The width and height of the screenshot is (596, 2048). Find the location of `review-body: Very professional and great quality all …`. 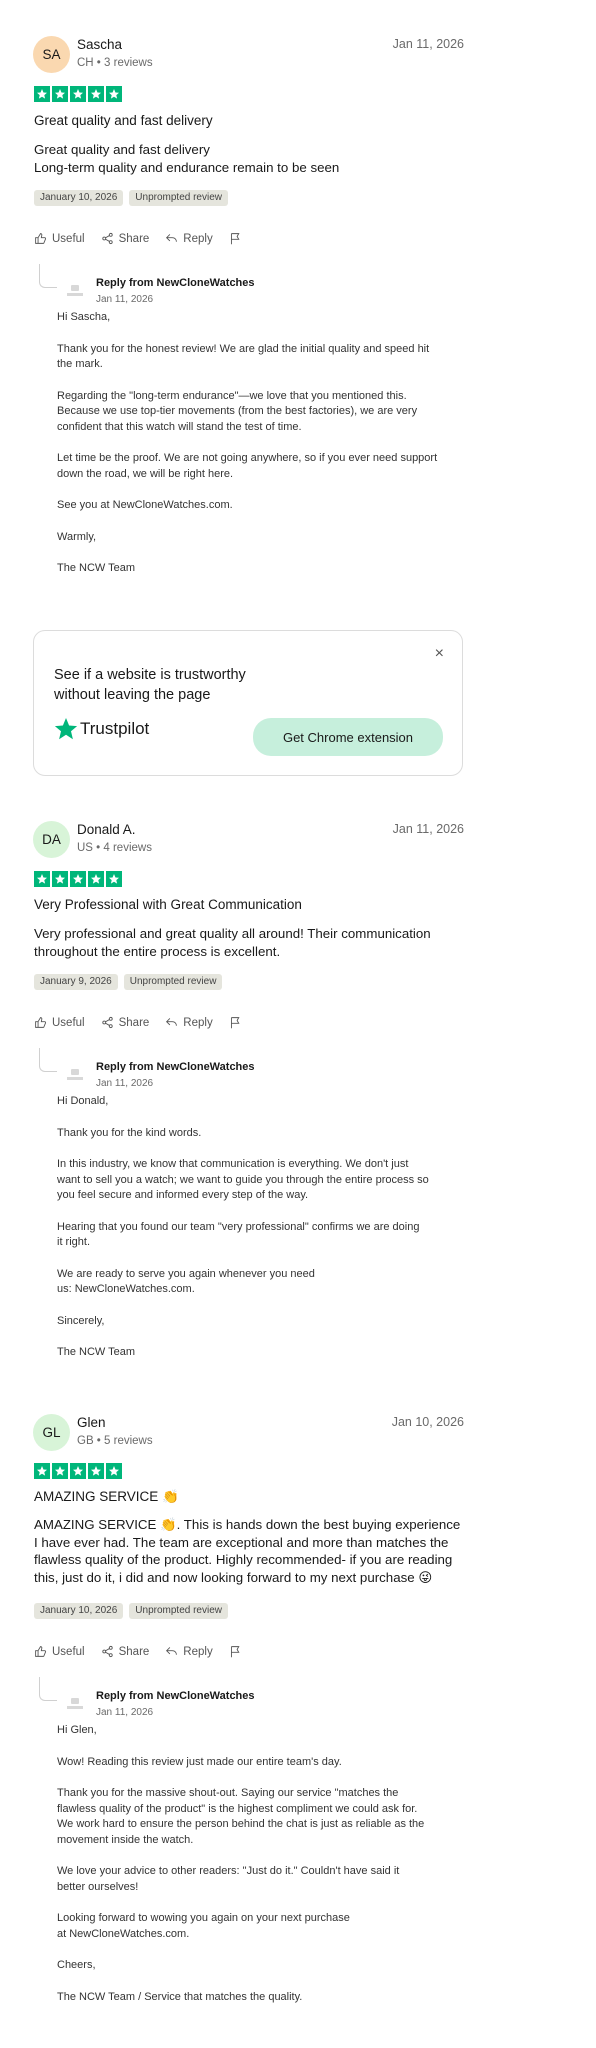

review-body: Very professional and great quality all … is located at coordinates (232, 942).